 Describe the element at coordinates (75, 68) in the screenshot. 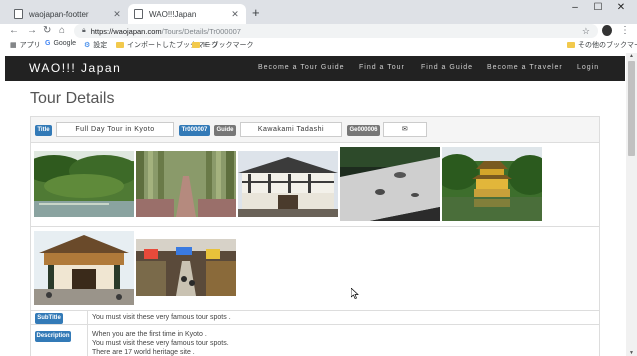

I see `site-brand: WAO!!! Japan` at that location.